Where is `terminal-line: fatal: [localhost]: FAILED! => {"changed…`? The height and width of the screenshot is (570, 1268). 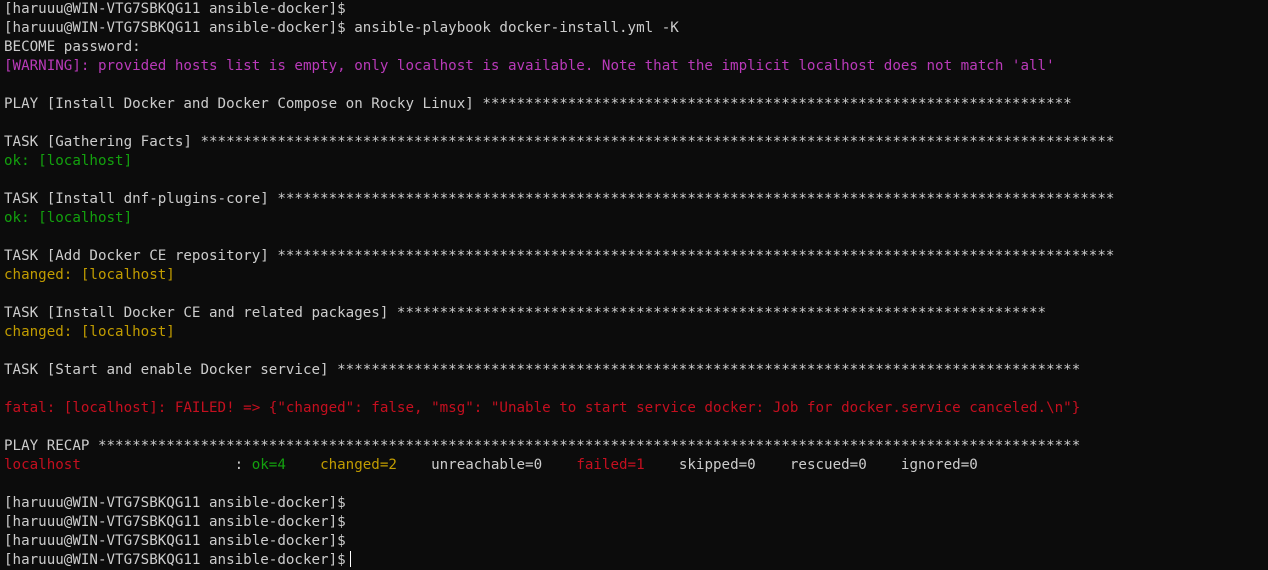 terminal-line: fatal: [localhost]: FAILED! => {"changed… is located at coordinates (636, 408).